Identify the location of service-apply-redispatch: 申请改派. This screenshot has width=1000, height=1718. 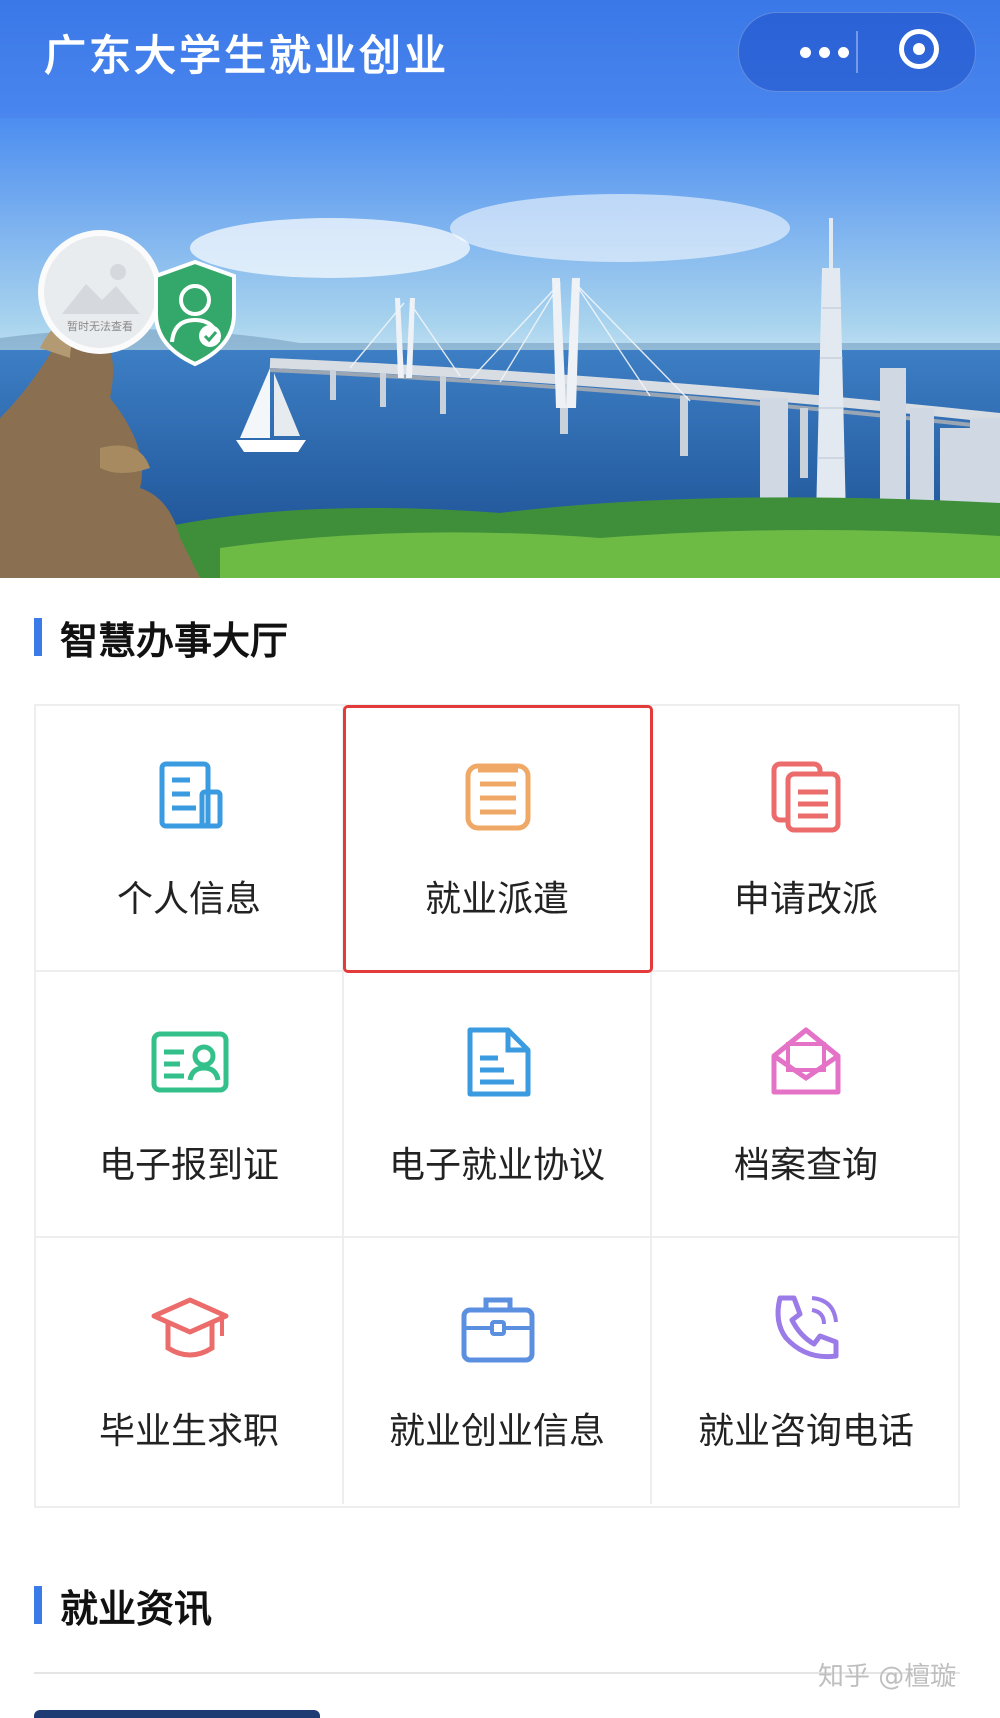
(806, 839).